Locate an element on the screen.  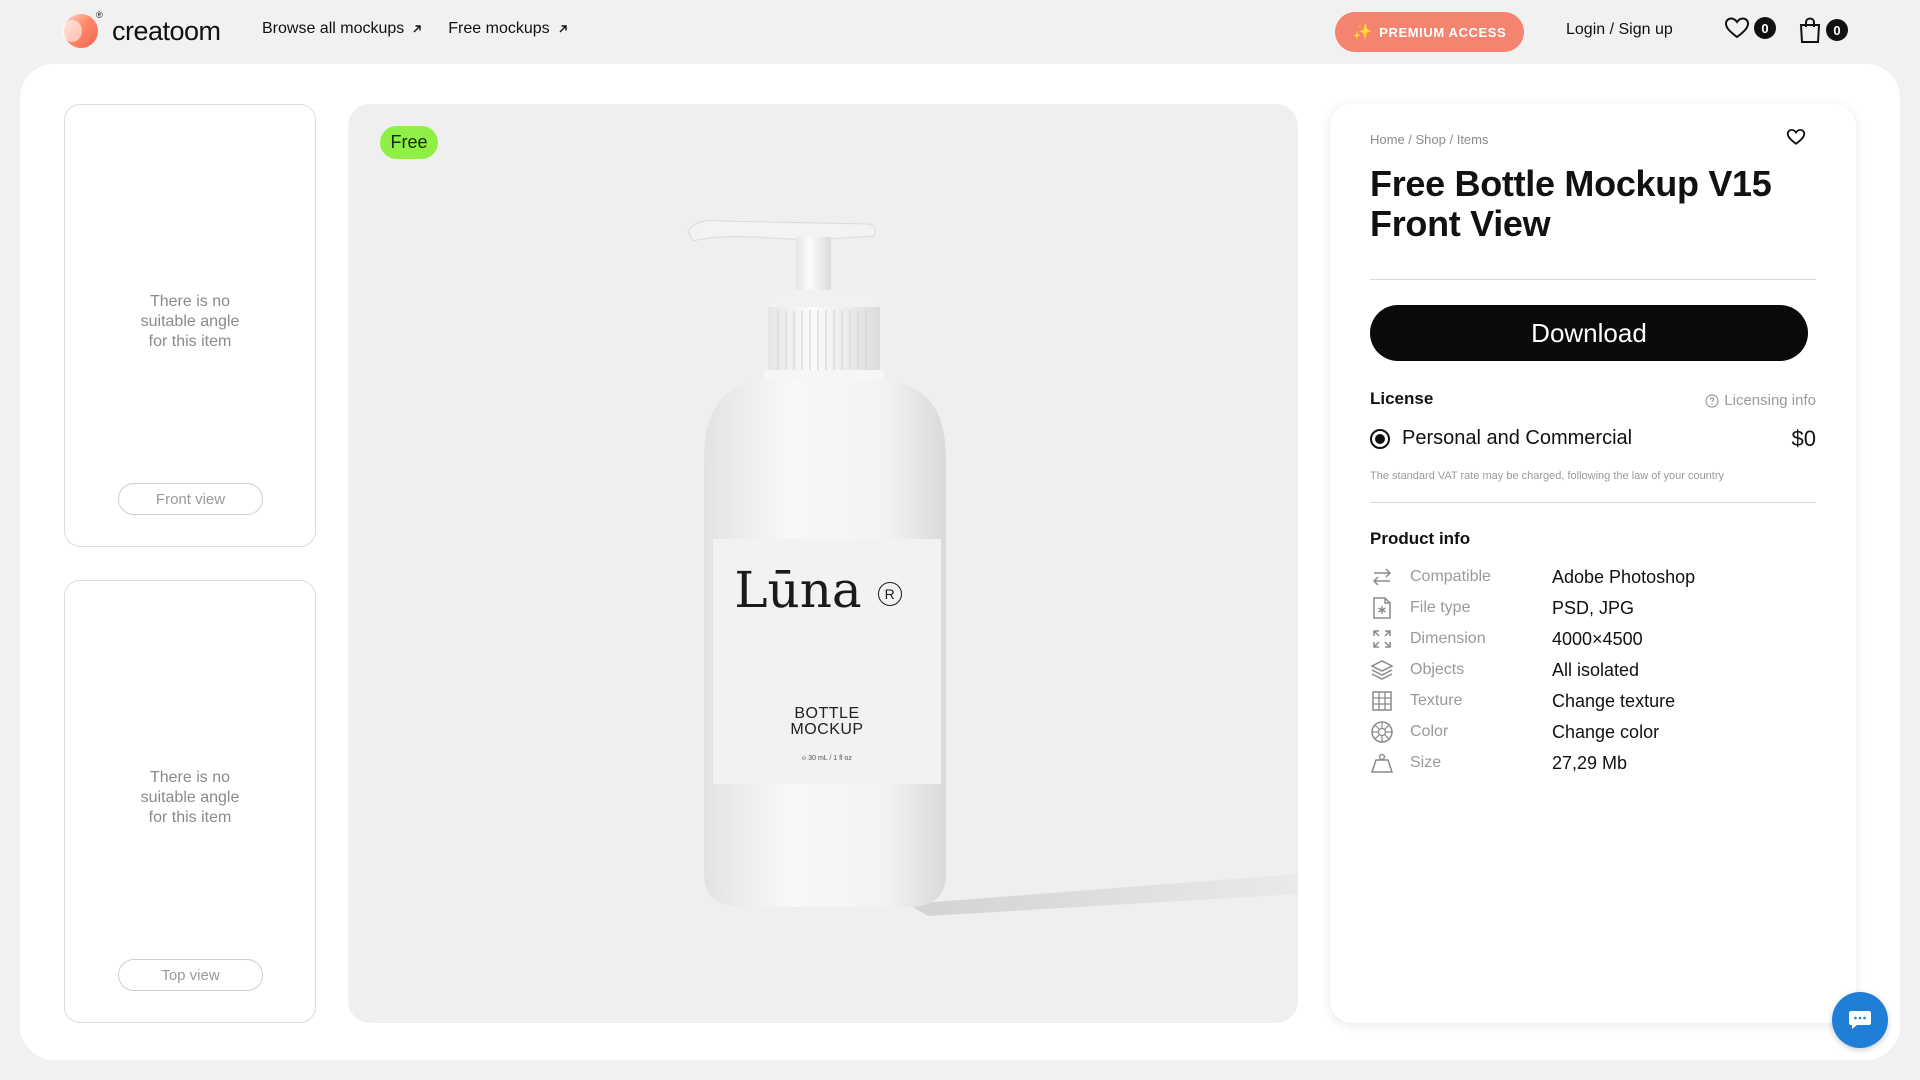
nav-label: Free mockups is located at coordinates (499, 28).